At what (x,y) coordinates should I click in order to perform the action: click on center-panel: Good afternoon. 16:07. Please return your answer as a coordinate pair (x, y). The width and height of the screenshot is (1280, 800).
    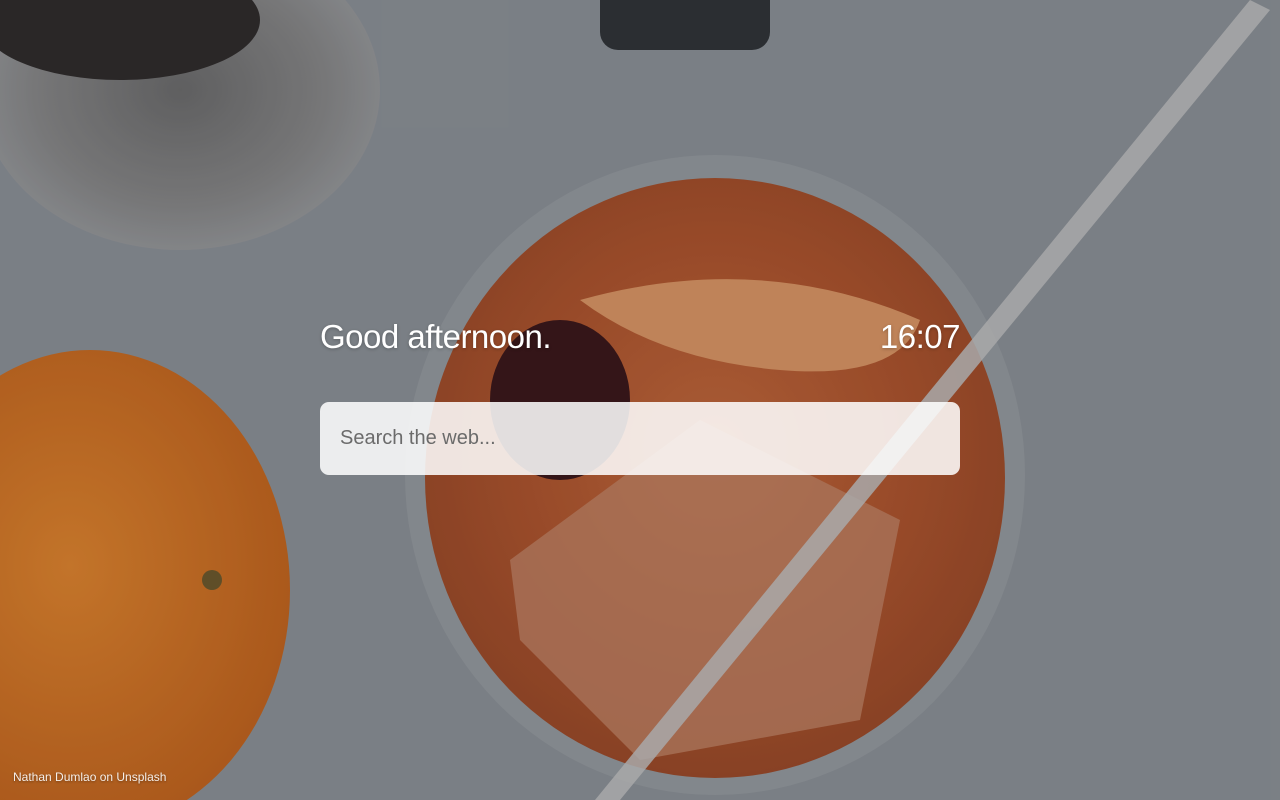
    Looking at the image, I should click on (640, 396).